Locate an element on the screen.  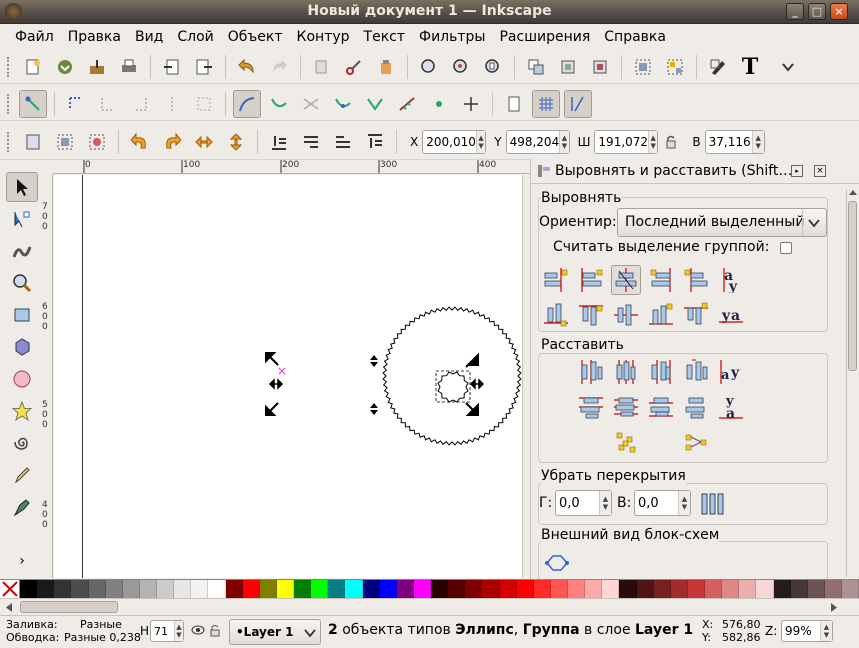
y-spinbox: 498,204 ▲ ▼ is located at coordinates (537, 141).